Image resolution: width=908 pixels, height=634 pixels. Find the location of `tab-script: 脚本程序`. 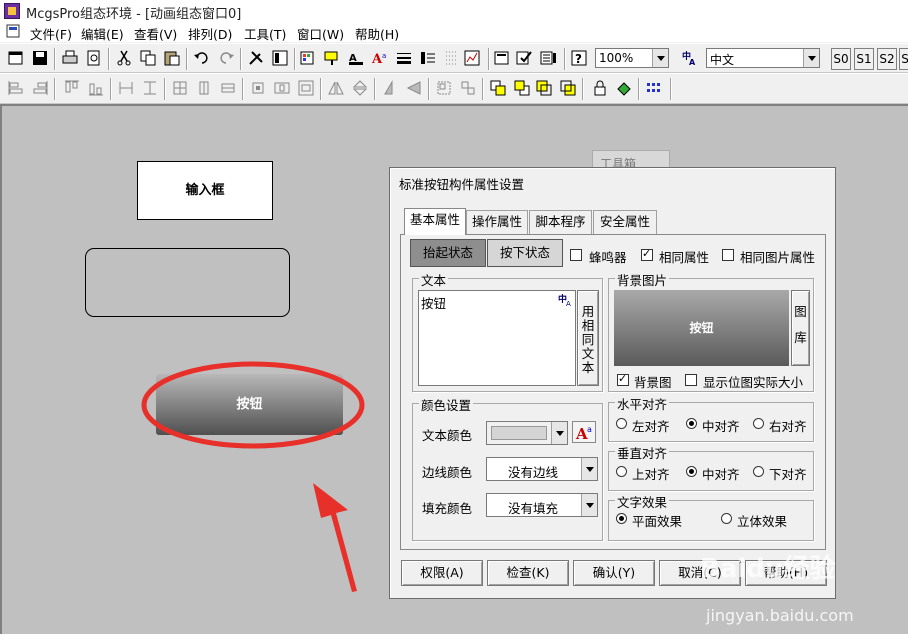

tab-script: 脚本程序 is located at coordinates (560, 222).